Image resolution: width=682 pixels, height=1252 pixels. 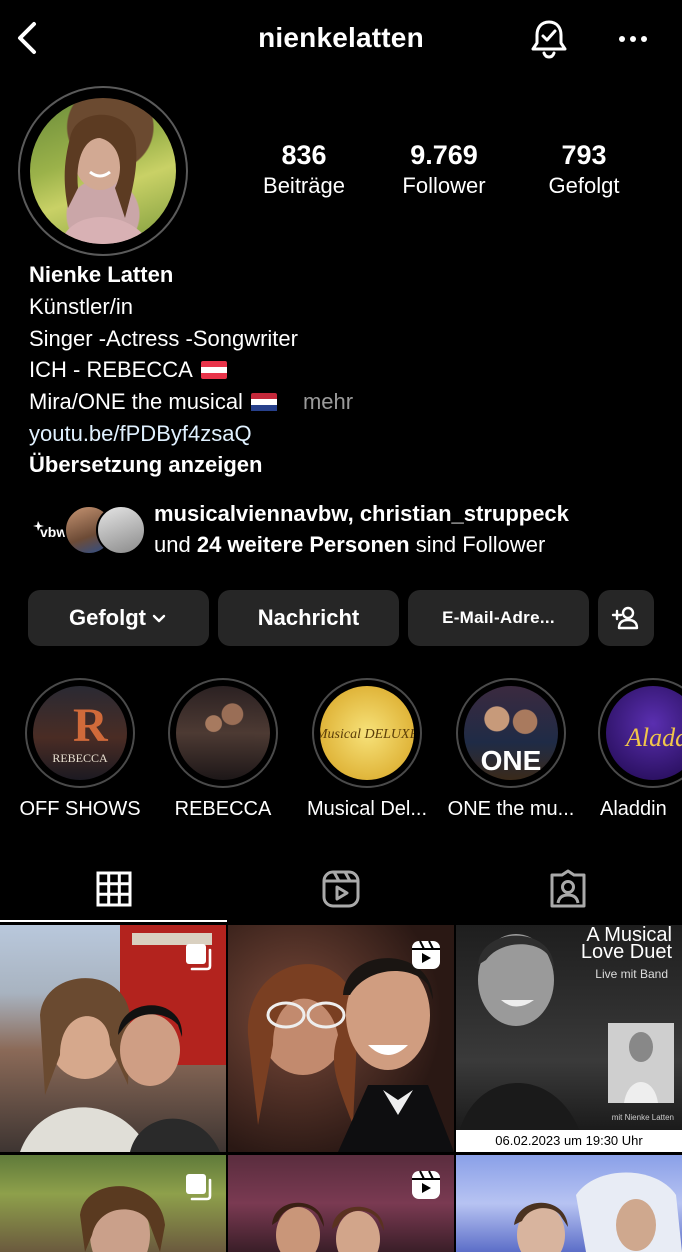 I want to click on tab-reels, so click(x=340, y=889).